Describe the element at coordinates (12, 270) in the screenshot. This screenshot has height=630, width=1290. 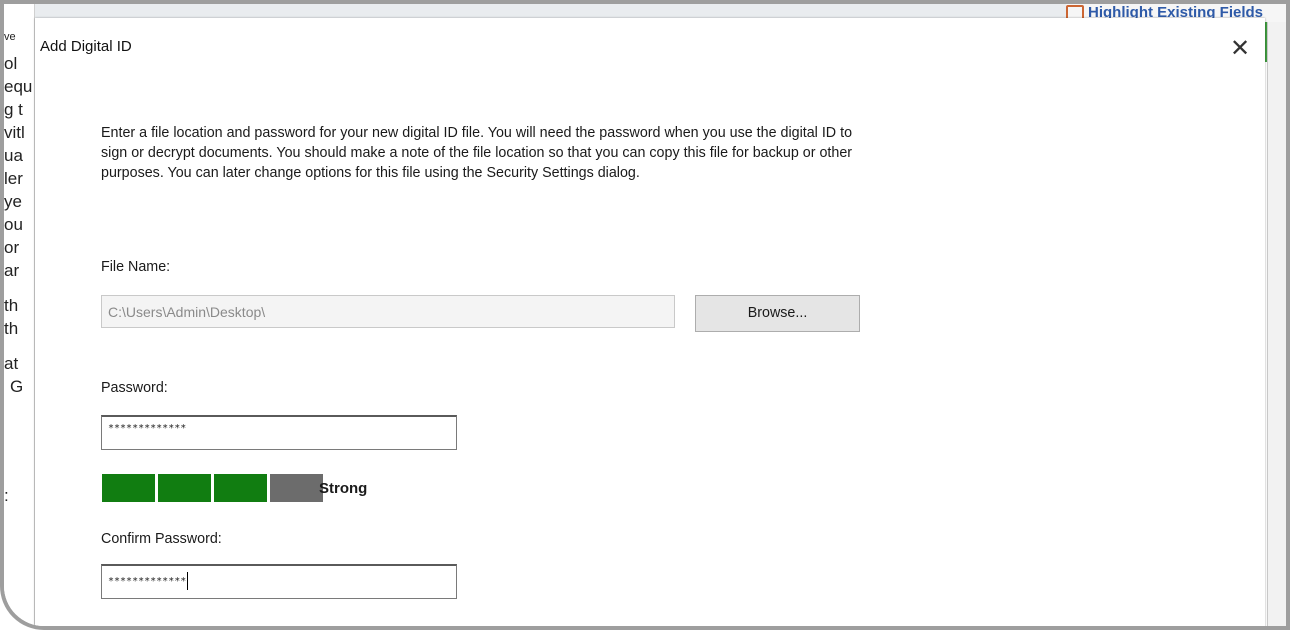
I see `bg-text-fragment: ar` at that location.